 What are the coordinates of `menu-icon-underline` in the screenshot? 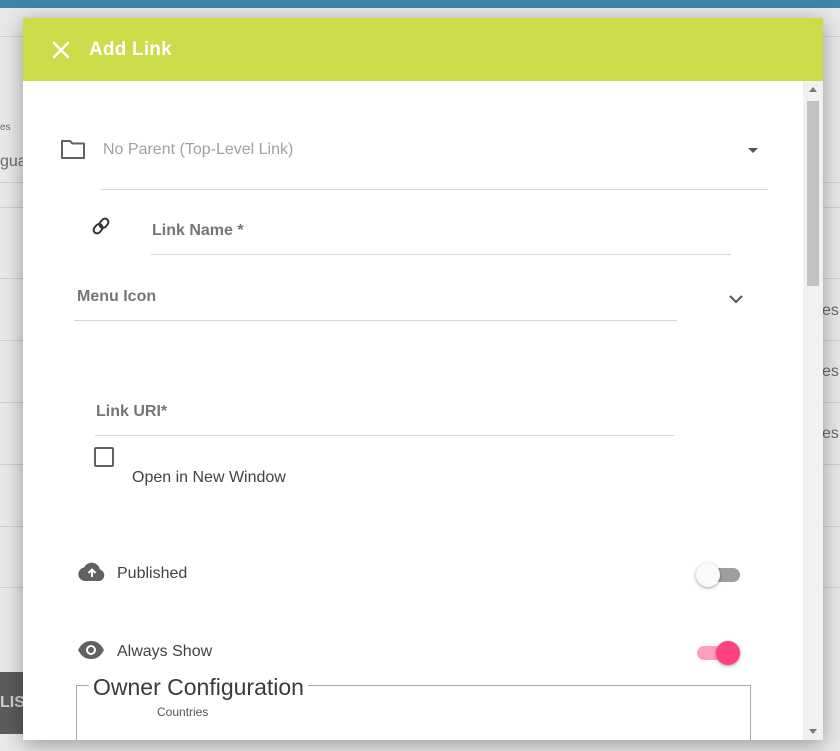 It's located at (375, 320).